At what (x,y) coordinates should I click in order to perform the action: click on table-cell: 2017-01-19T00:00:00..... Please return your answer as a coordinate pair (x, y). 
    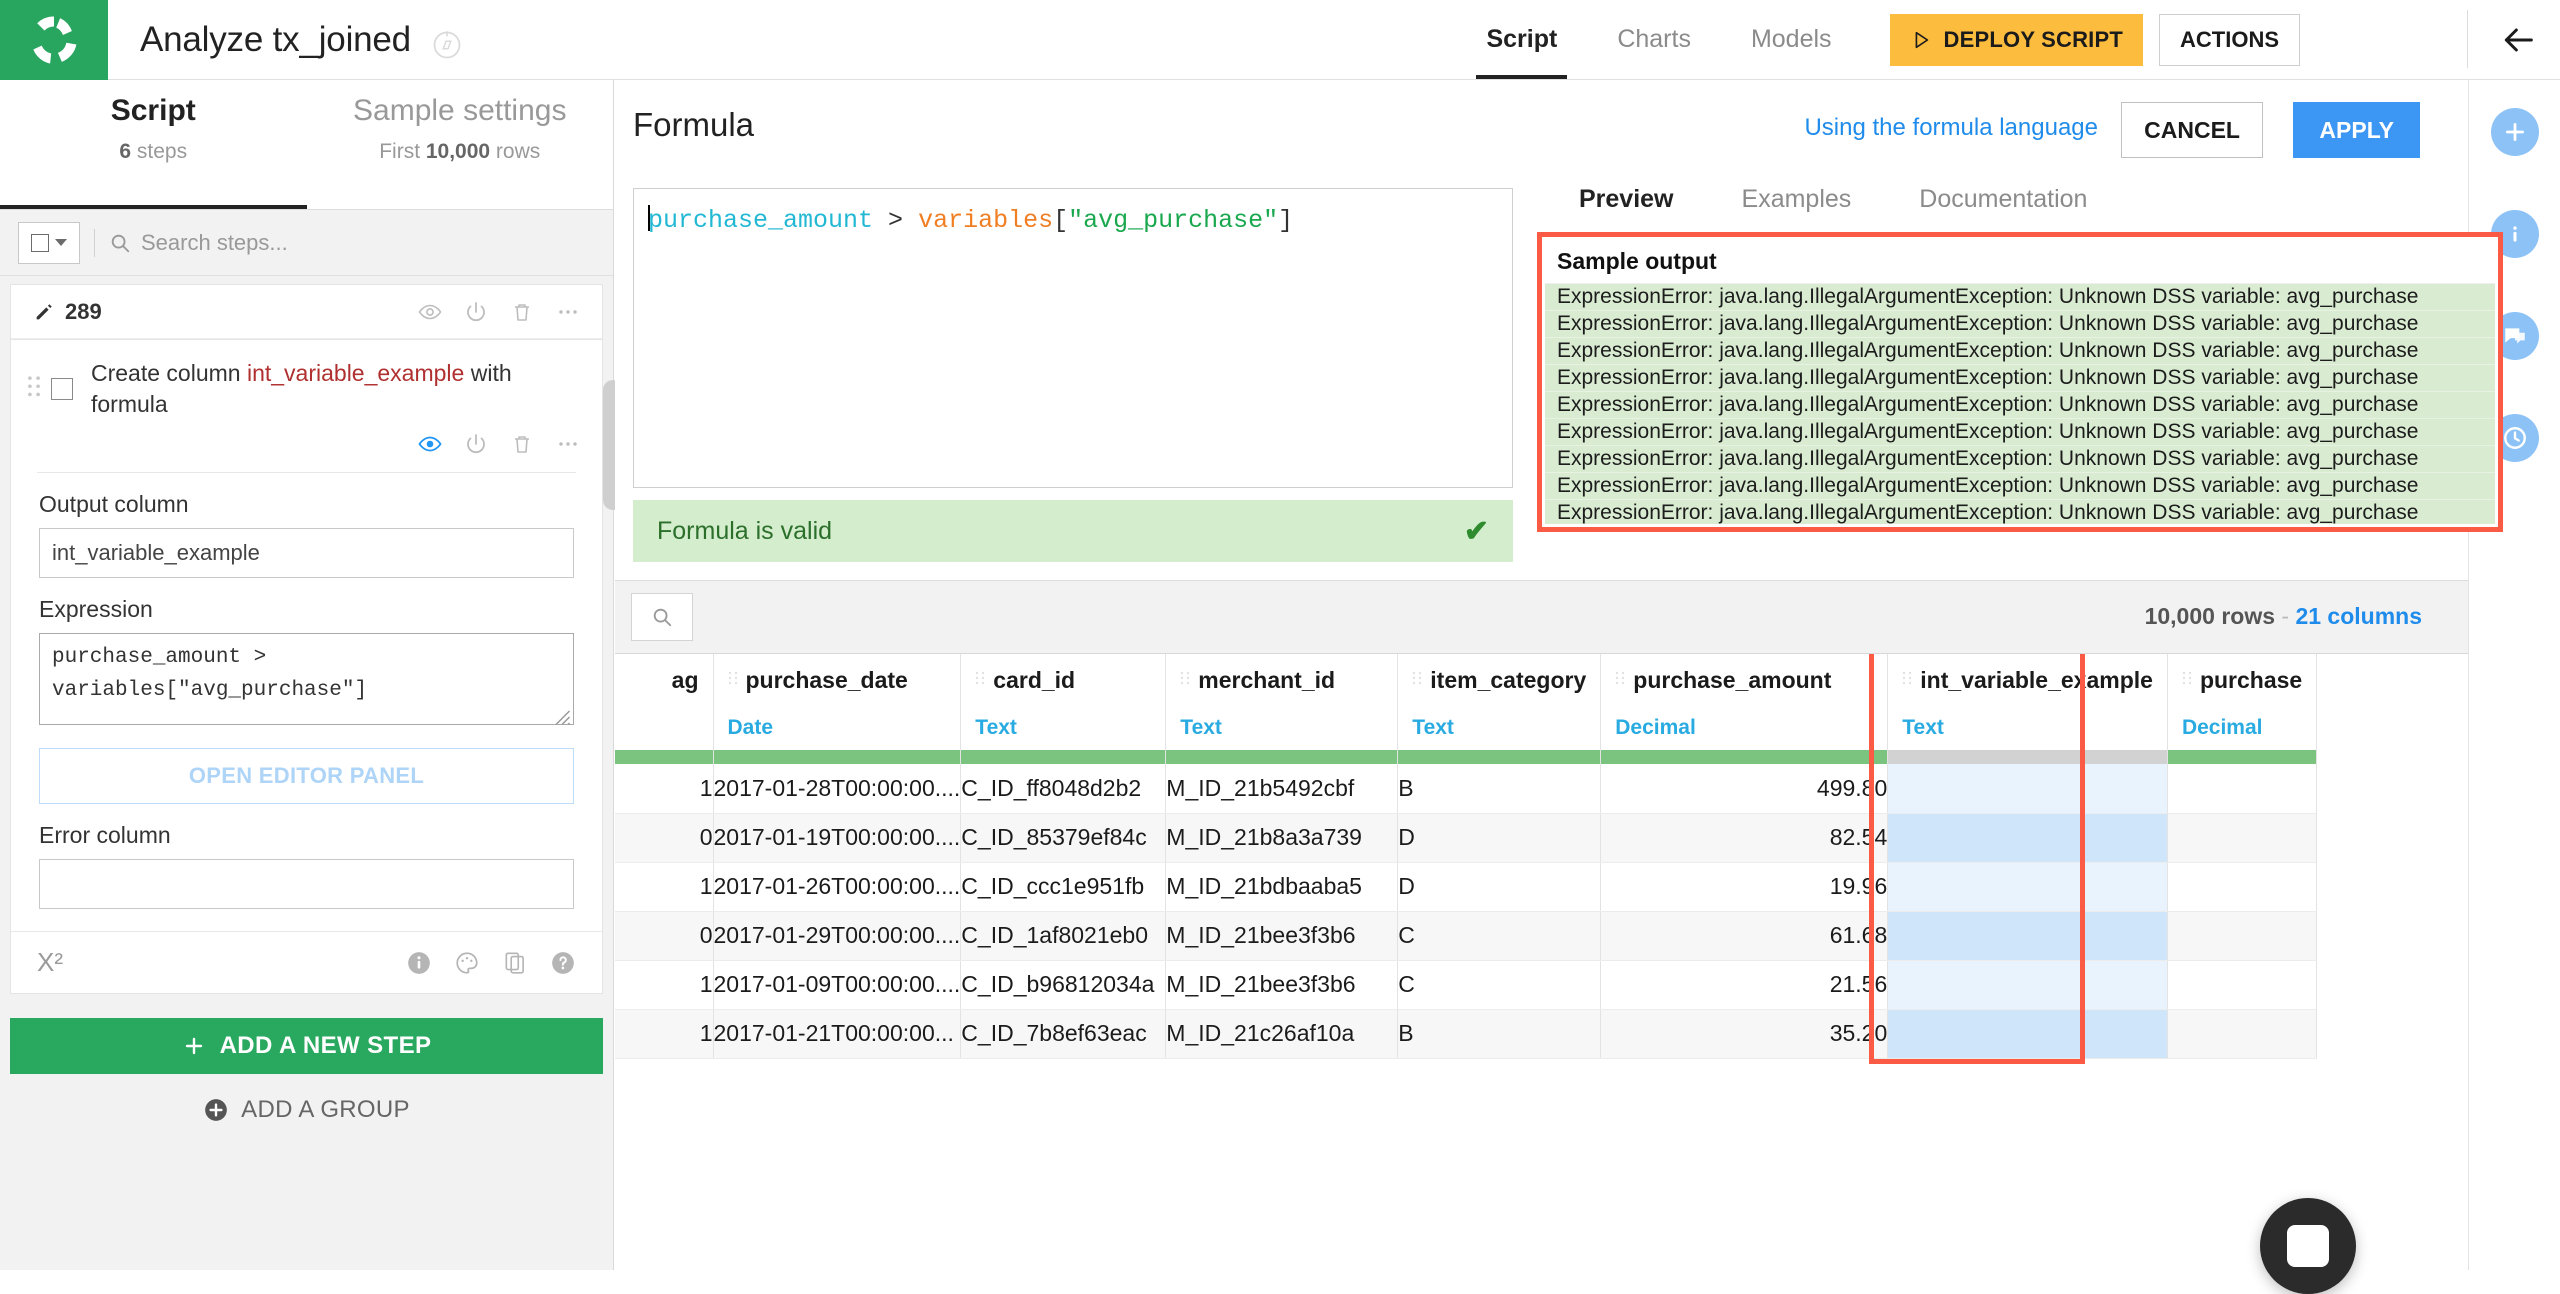
    Looking at the image, I should click on (837, 838).